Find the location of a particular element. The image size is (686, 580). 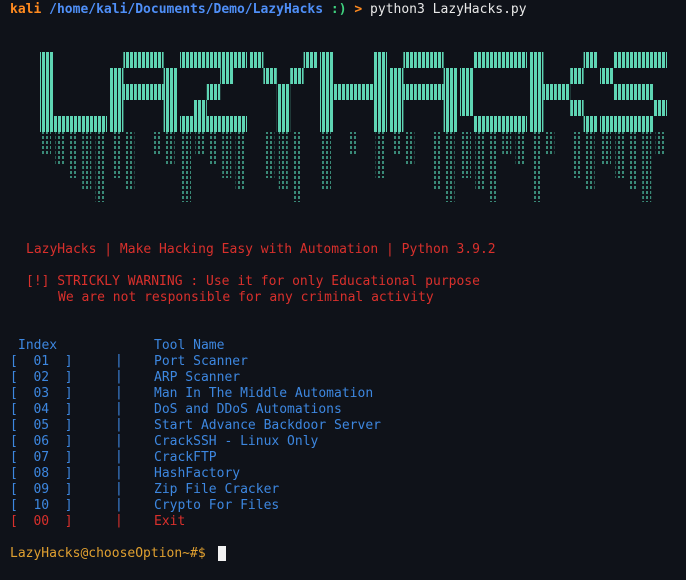

prompt-smiley: :) is located at coordinates (338, 9).